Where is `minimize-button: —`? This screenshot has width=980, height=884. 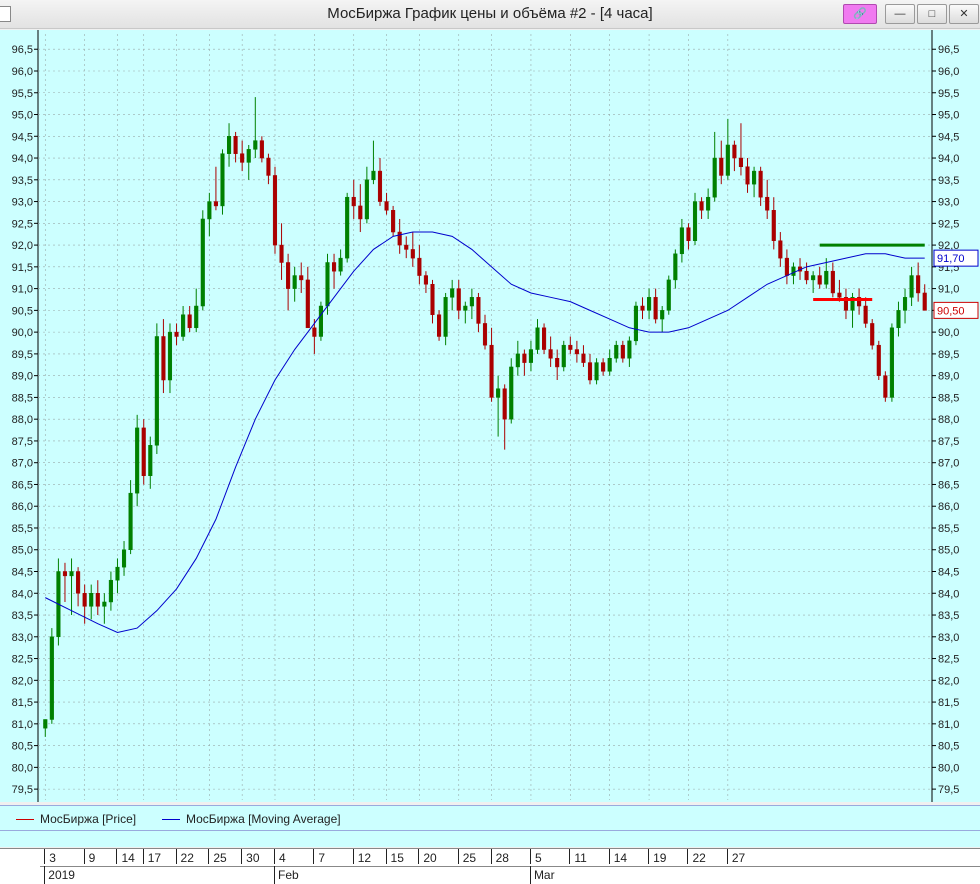 minimize-button: — is located at coordinates (900, 14).